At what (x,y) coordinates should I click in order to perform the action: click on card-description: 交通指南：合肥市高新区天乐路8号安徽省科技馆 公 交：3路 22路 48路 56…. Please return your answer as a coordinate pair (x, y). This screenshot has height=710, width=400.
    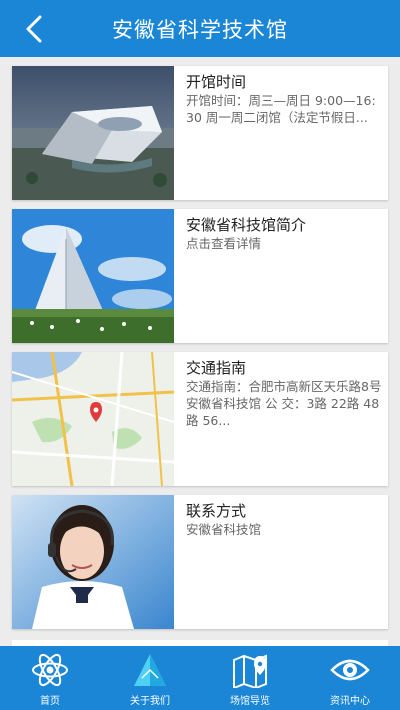
    Looking at the image, I should click on (284, 403).